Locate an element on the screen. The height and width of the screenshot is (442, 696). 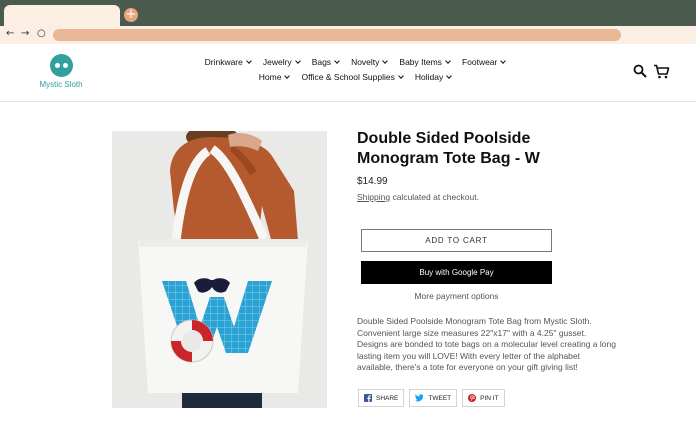
share-label: SHARE is located at coordinates (387, 398).